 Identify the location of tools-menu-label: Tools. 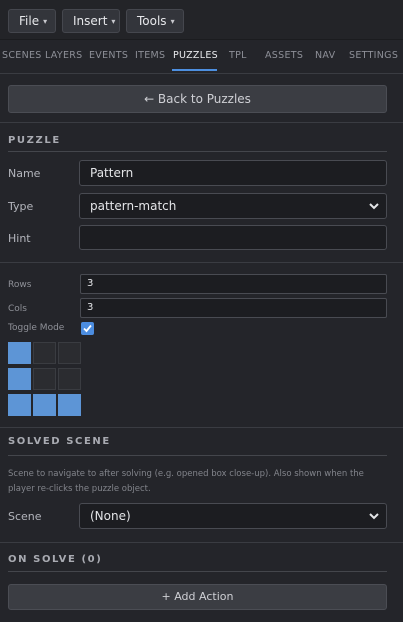
(152, 21).